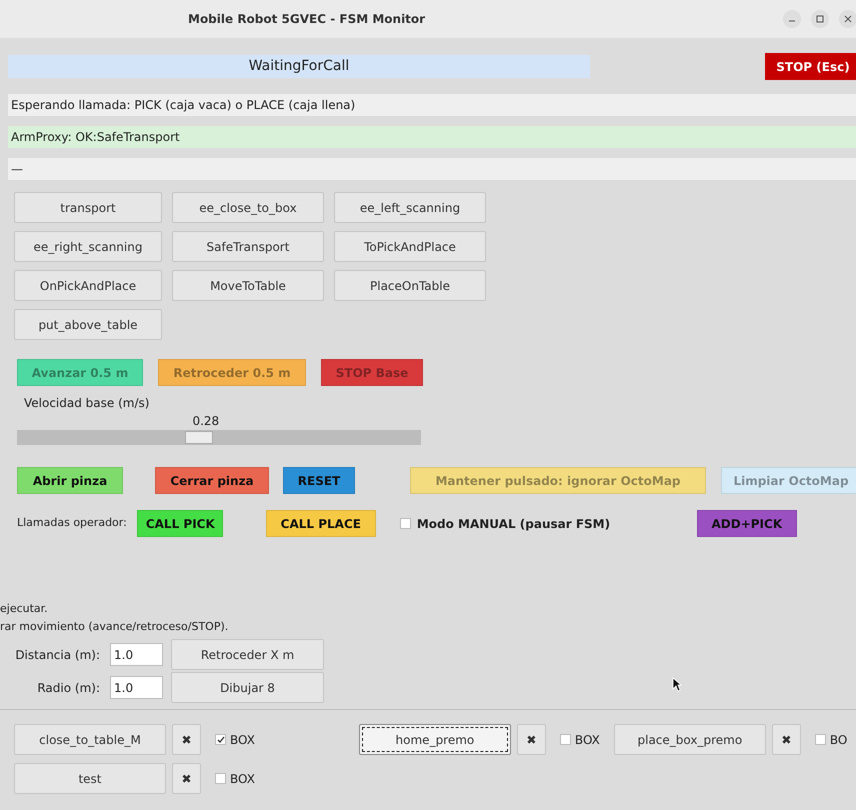  Describe the element at coordinates (88, 207) in the screenshot. I see `state-button: transport` at that location.